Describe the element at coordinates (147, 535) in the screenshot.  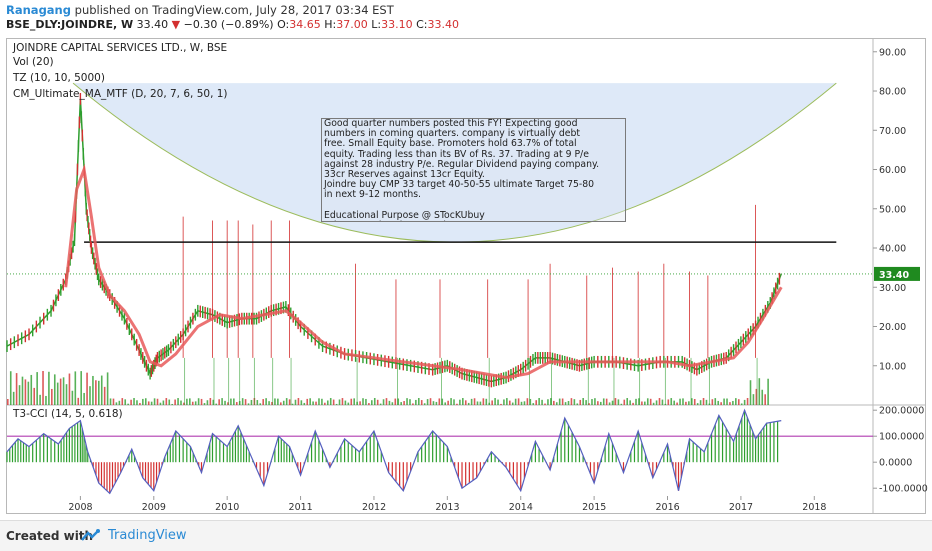
I see `tradingview-brand: TradingView` at that location.